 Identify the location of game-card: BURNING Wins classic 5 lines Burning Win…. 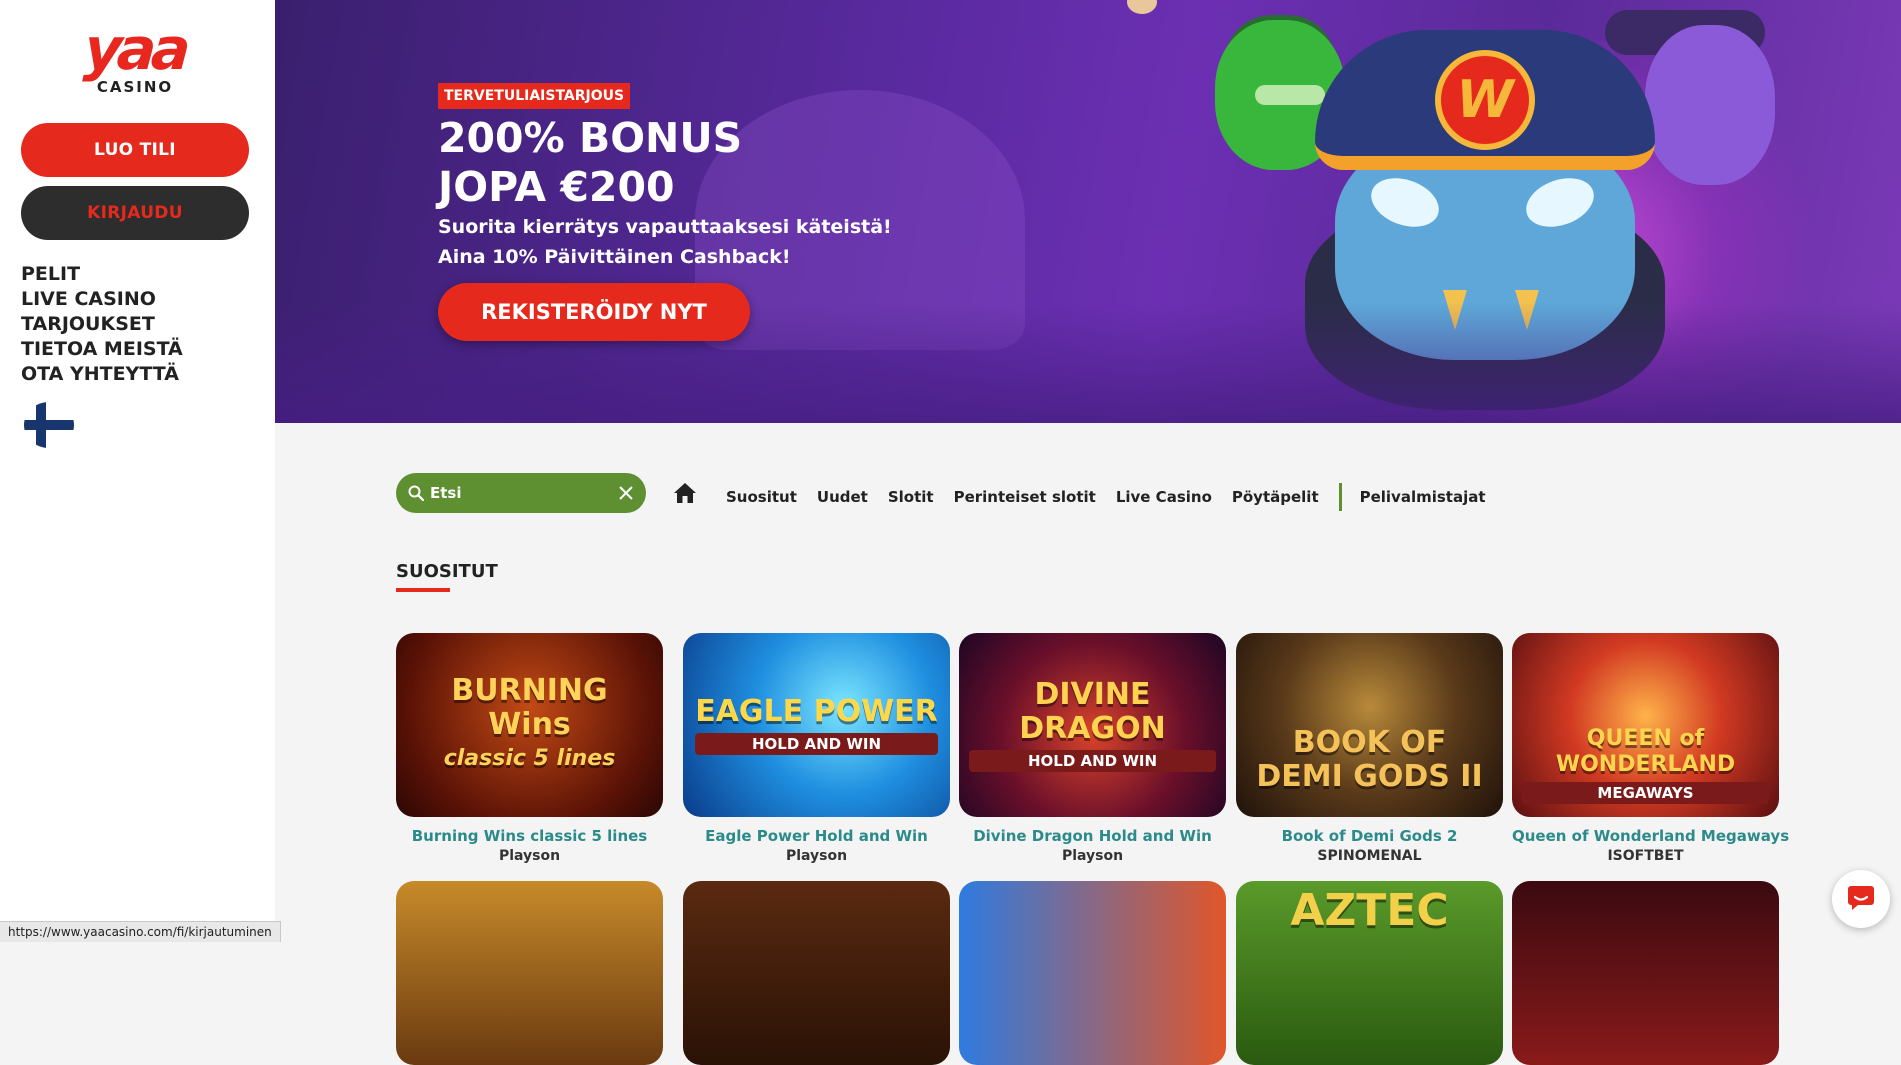
(529, 748).